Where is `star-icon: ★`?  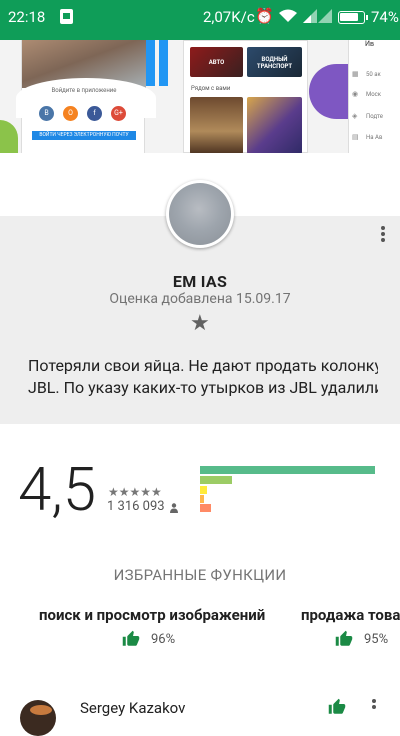
star-icon: ★ is located at coordinates (200, 323).